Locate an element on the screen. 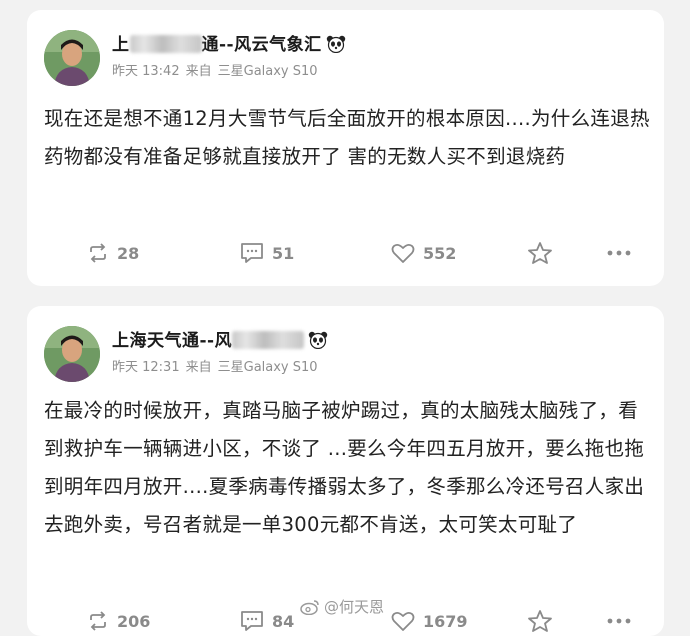 The image size is (690, 636). watermark-text: @何天恩 is located at coordinates (354, 607).